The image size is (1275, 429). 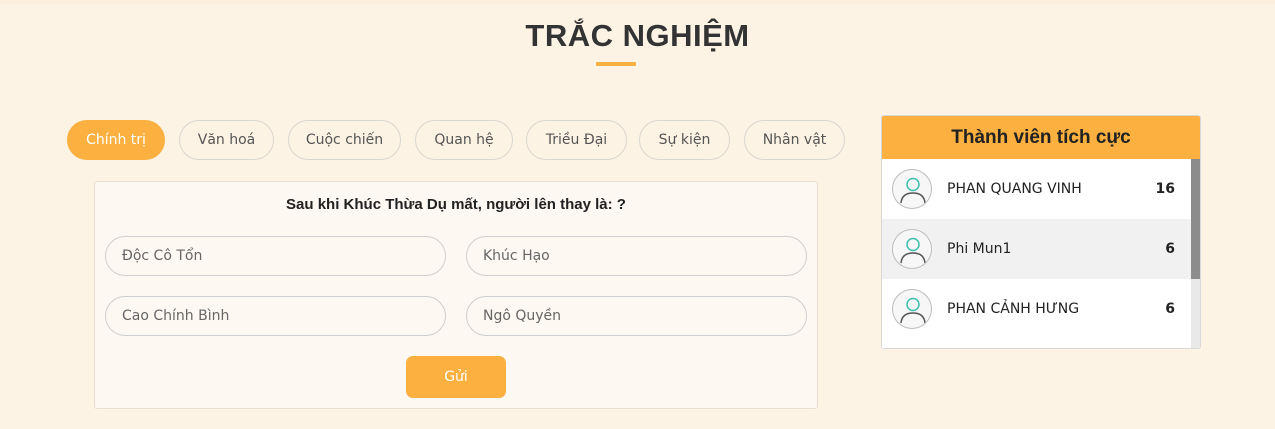 What do you see at coordinates (226, 140) in the screenshot?
I see `tab-van-hoa: Văn hoá` at bounding box center [226, 140].